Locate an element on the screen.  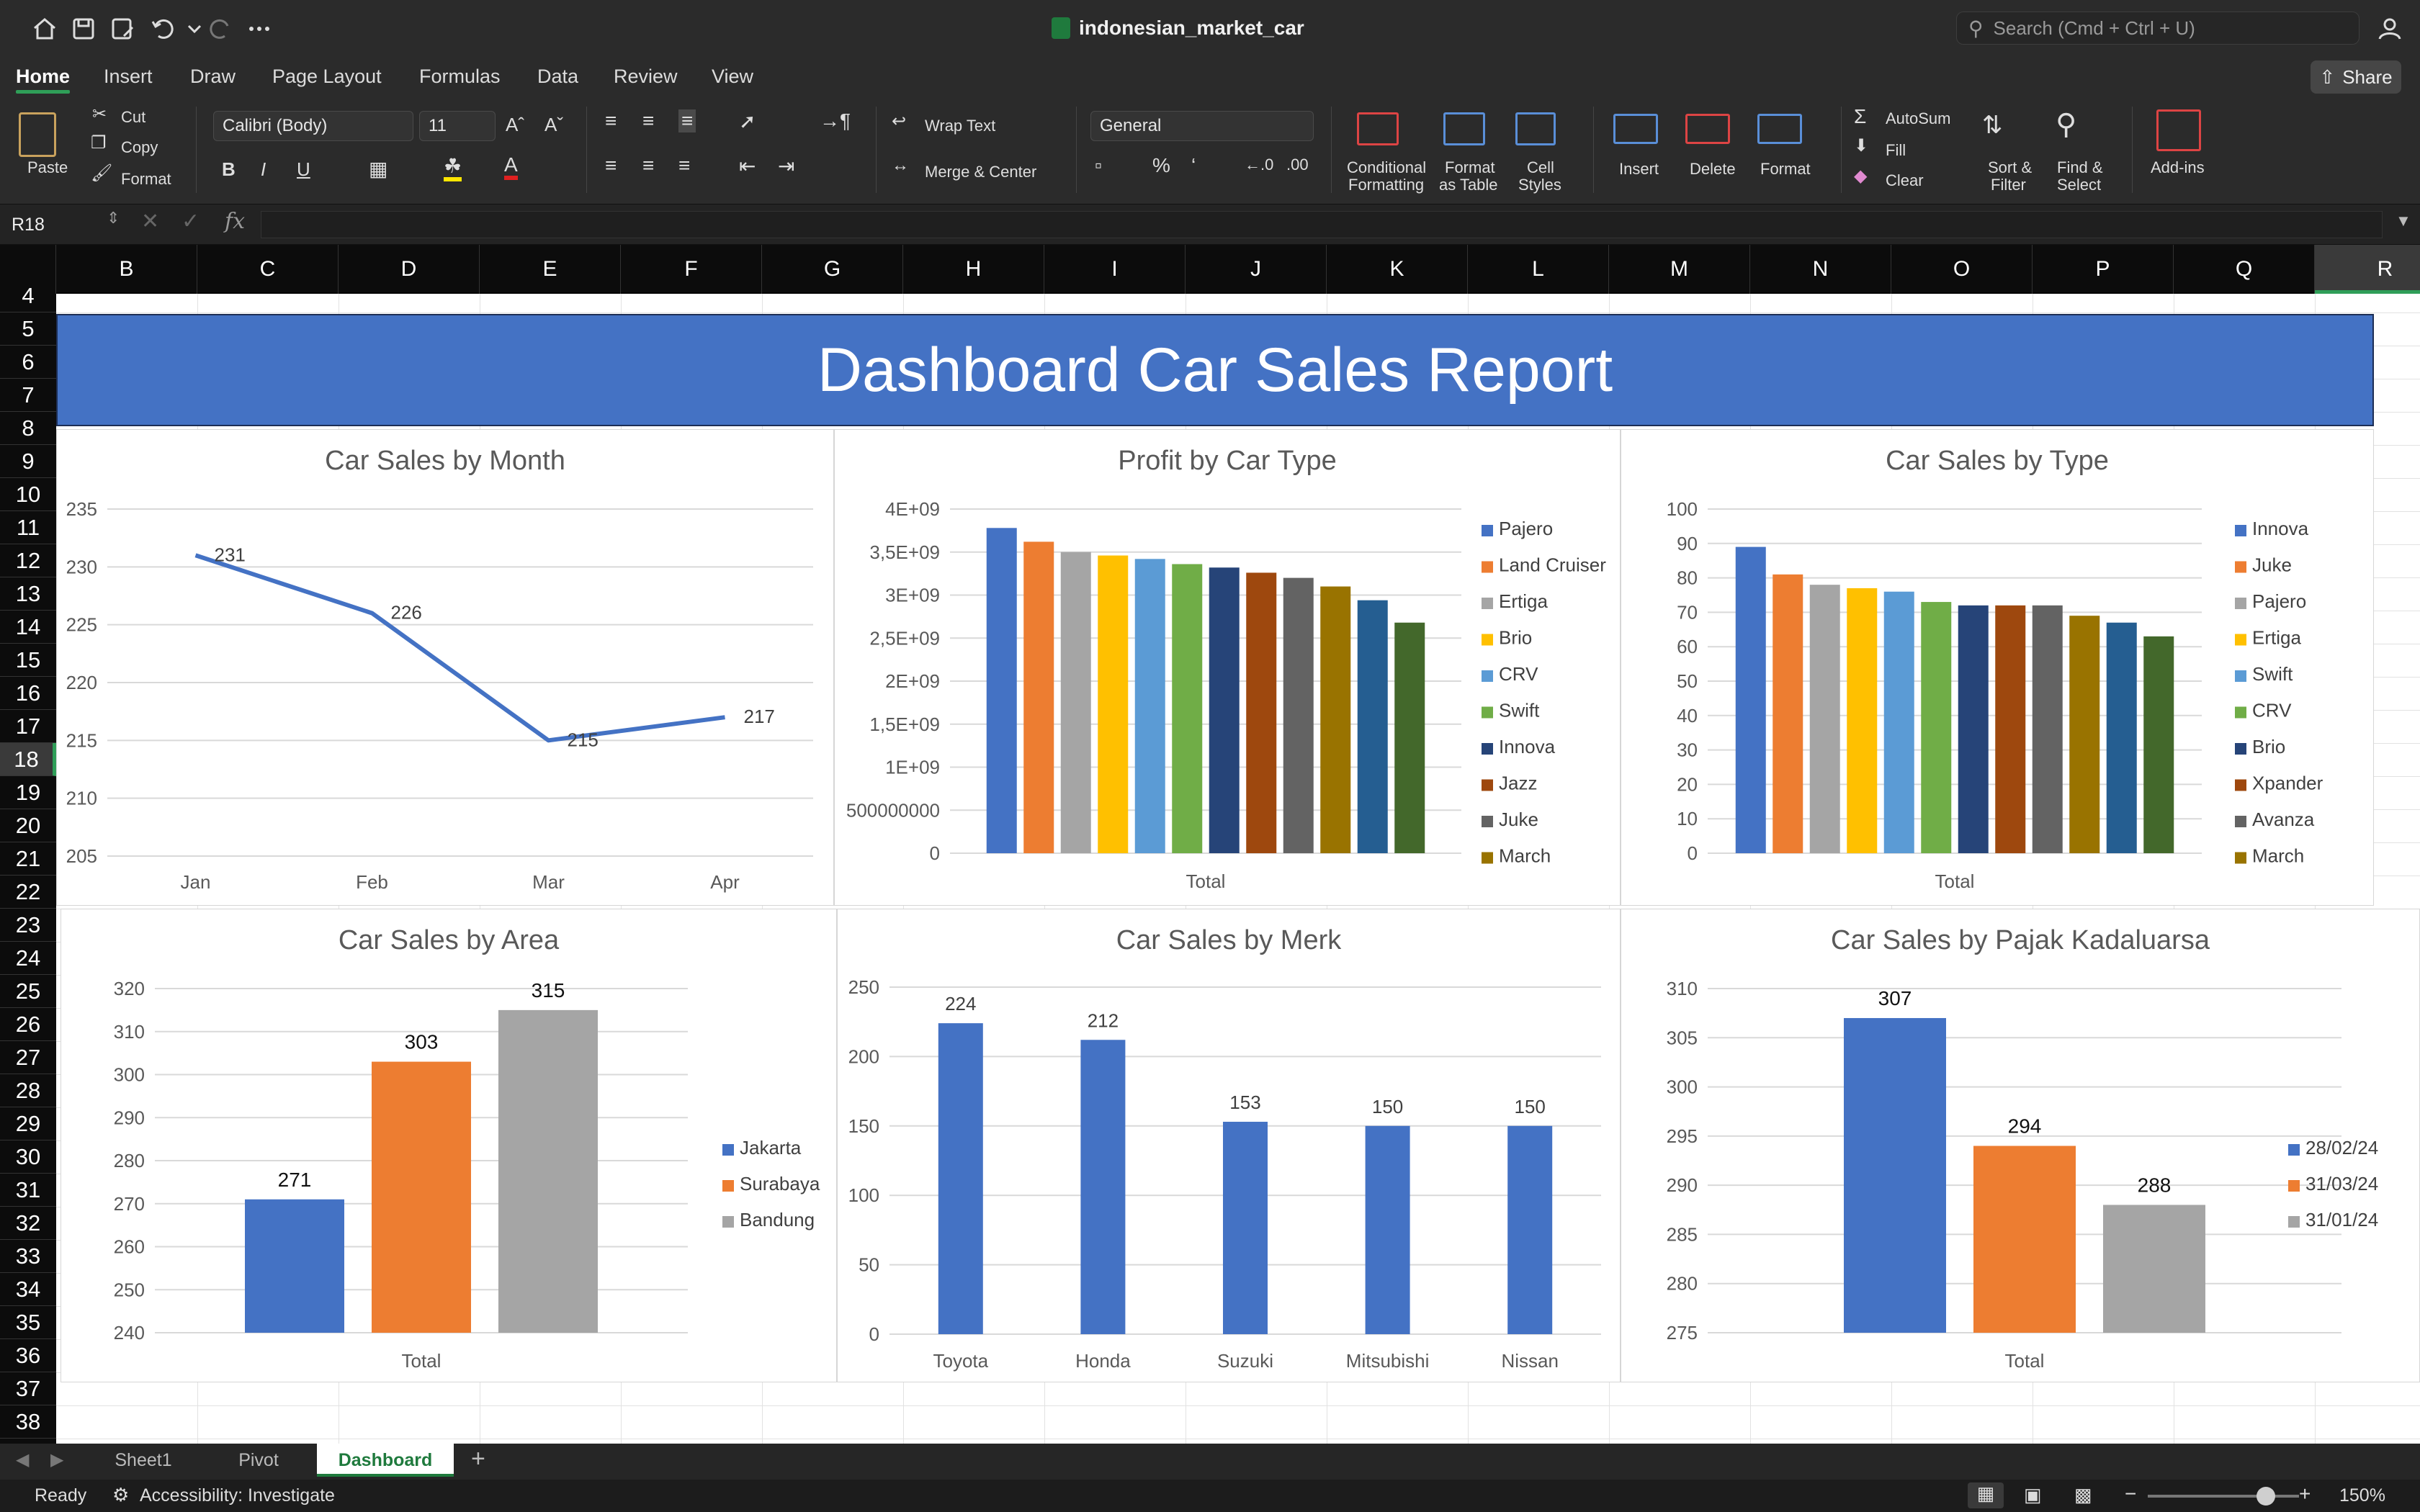
row-header-19: 19 is located at coordinates (28, 792).